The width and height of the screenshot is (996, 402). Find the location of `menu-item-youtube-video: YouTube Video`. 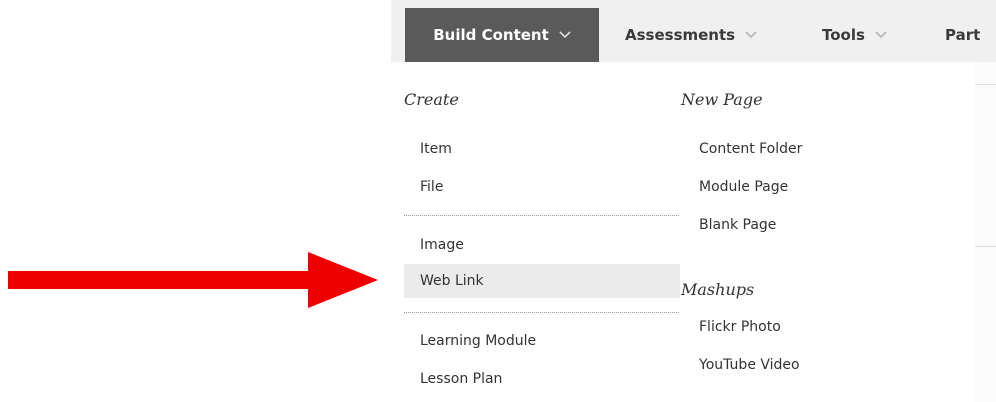

menu-item-youtube-video: YouTube Video is located at coordinates (749, 365).